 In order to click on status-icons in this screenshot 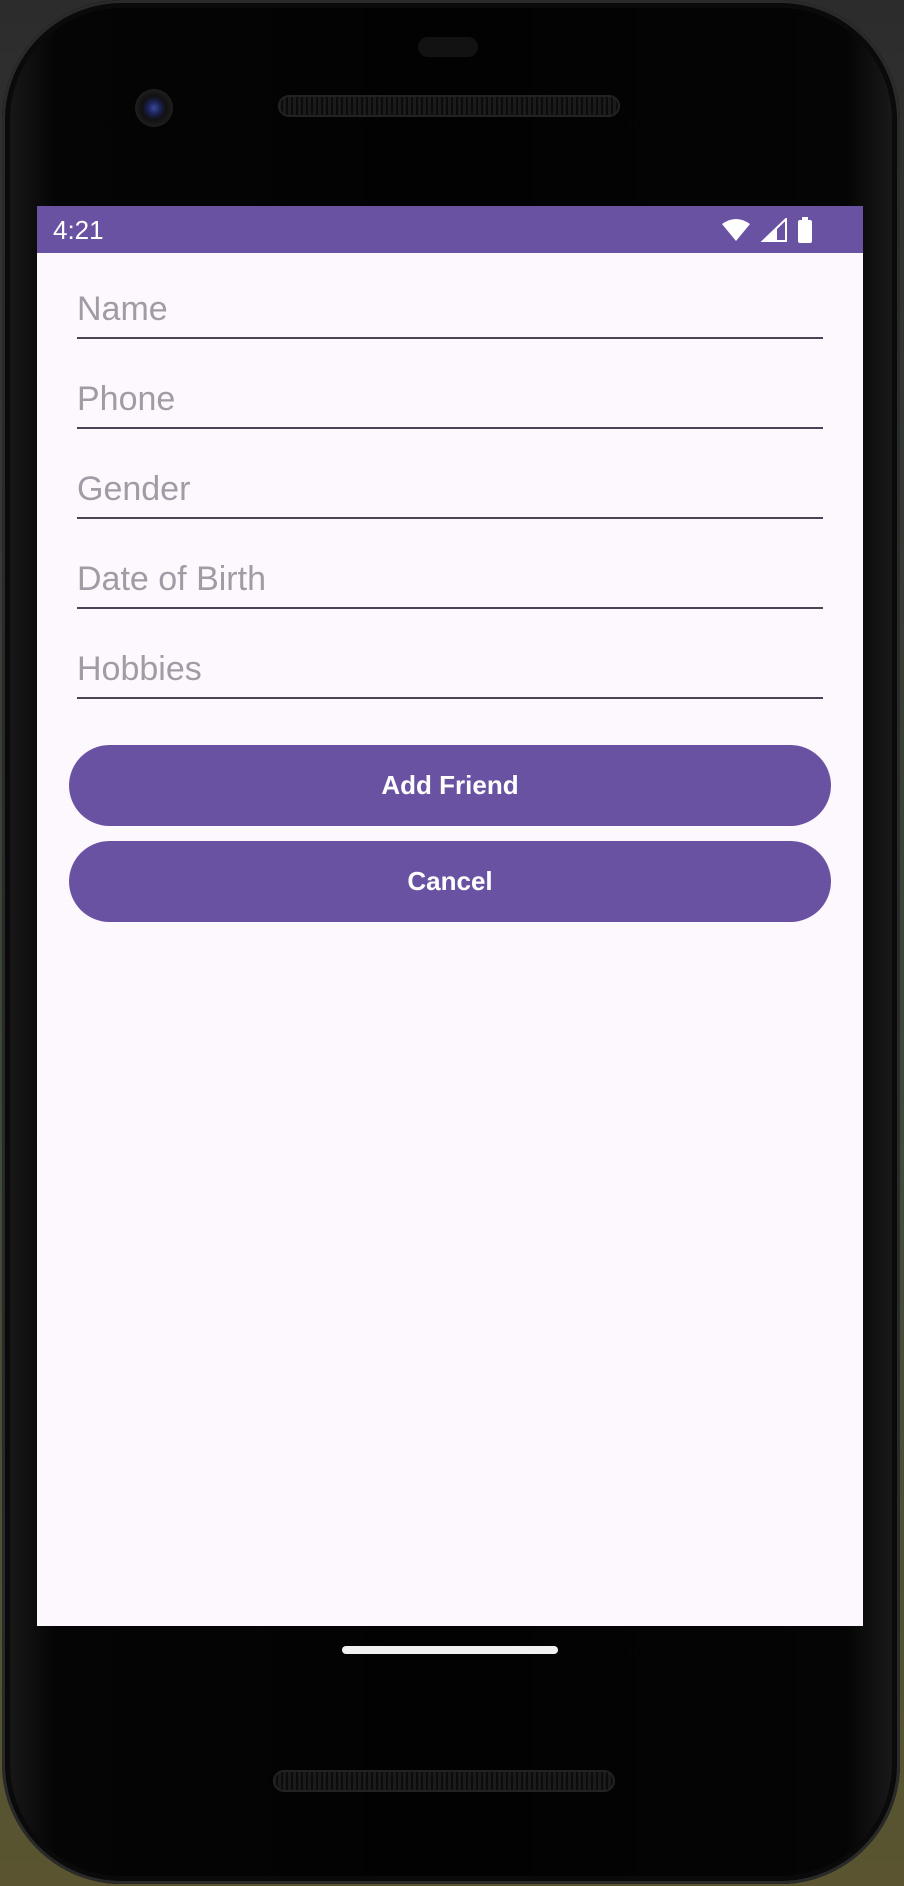, I will do `click(767, 230)`.